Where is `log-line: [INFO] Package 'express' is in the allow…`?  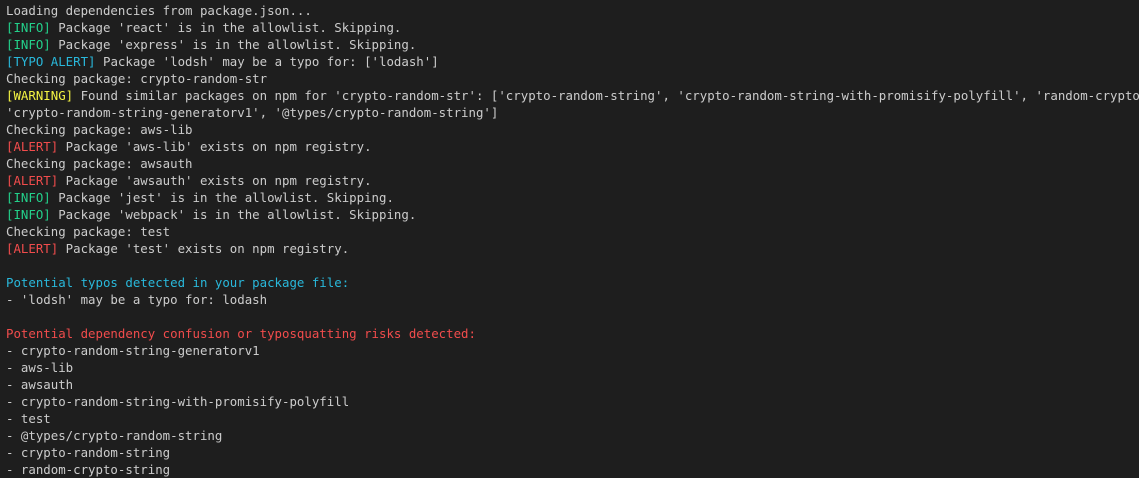
log-line: [INFO] Package 'express' is in the allow… is located at coordinates (572, 44).